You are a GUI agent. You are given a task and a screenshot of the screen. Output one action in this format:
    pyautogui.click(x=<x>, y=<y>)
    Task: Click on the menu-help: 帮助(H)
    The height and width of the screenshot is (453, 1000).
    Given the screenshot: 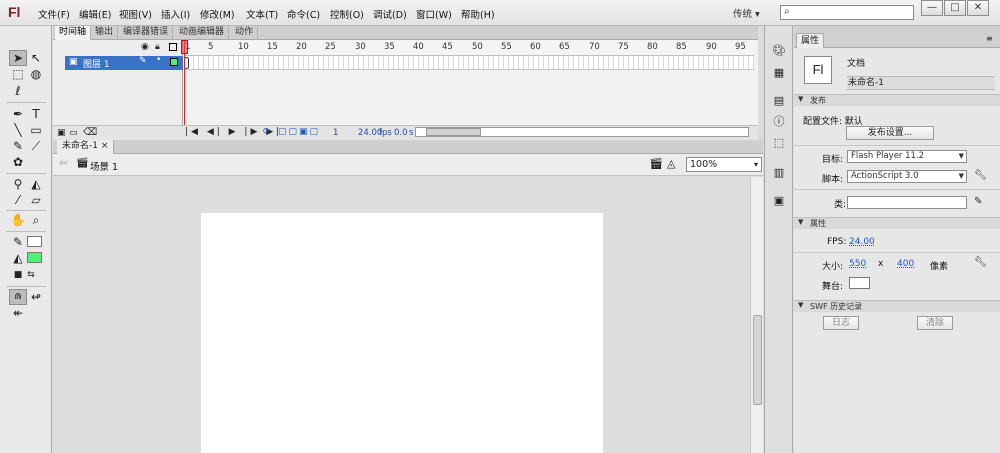 What is the action you would take?
    pyautogui.click(x=478, y=14)
    